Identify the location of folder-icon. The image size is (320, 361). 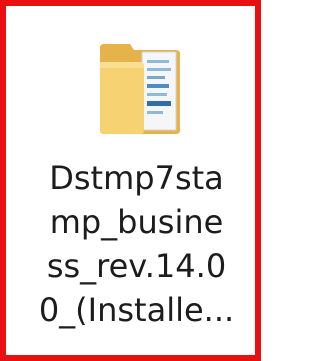
(139, 88).